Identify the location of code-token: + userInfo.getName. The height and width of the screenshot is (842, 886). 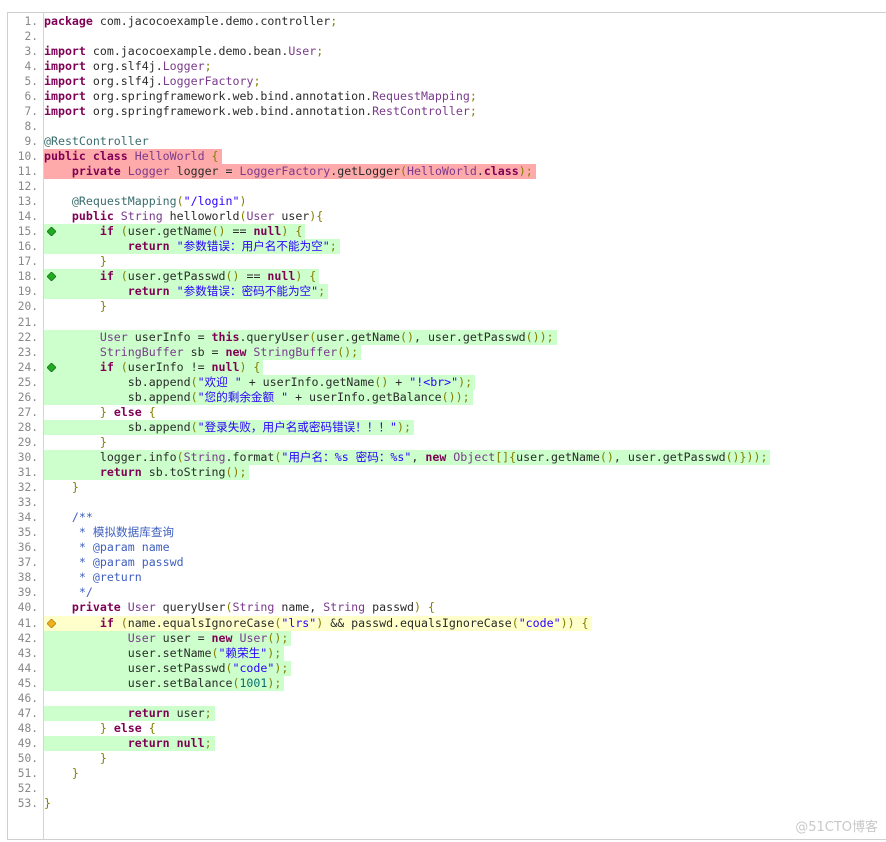
(308, 381).